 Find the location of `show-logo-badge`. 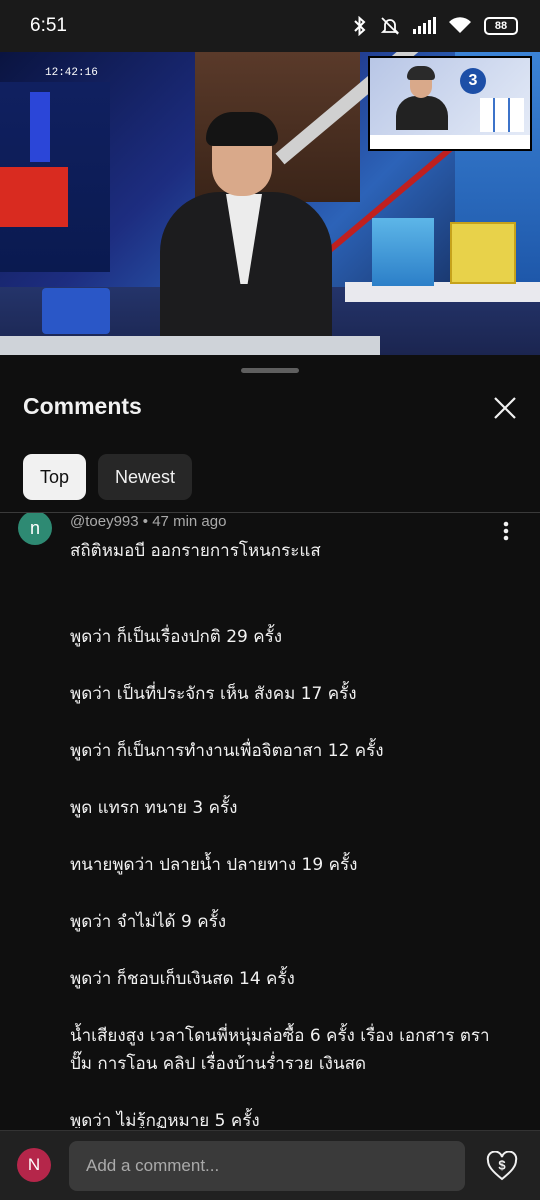

show-logo-badge is located at coordinates (76, 311).